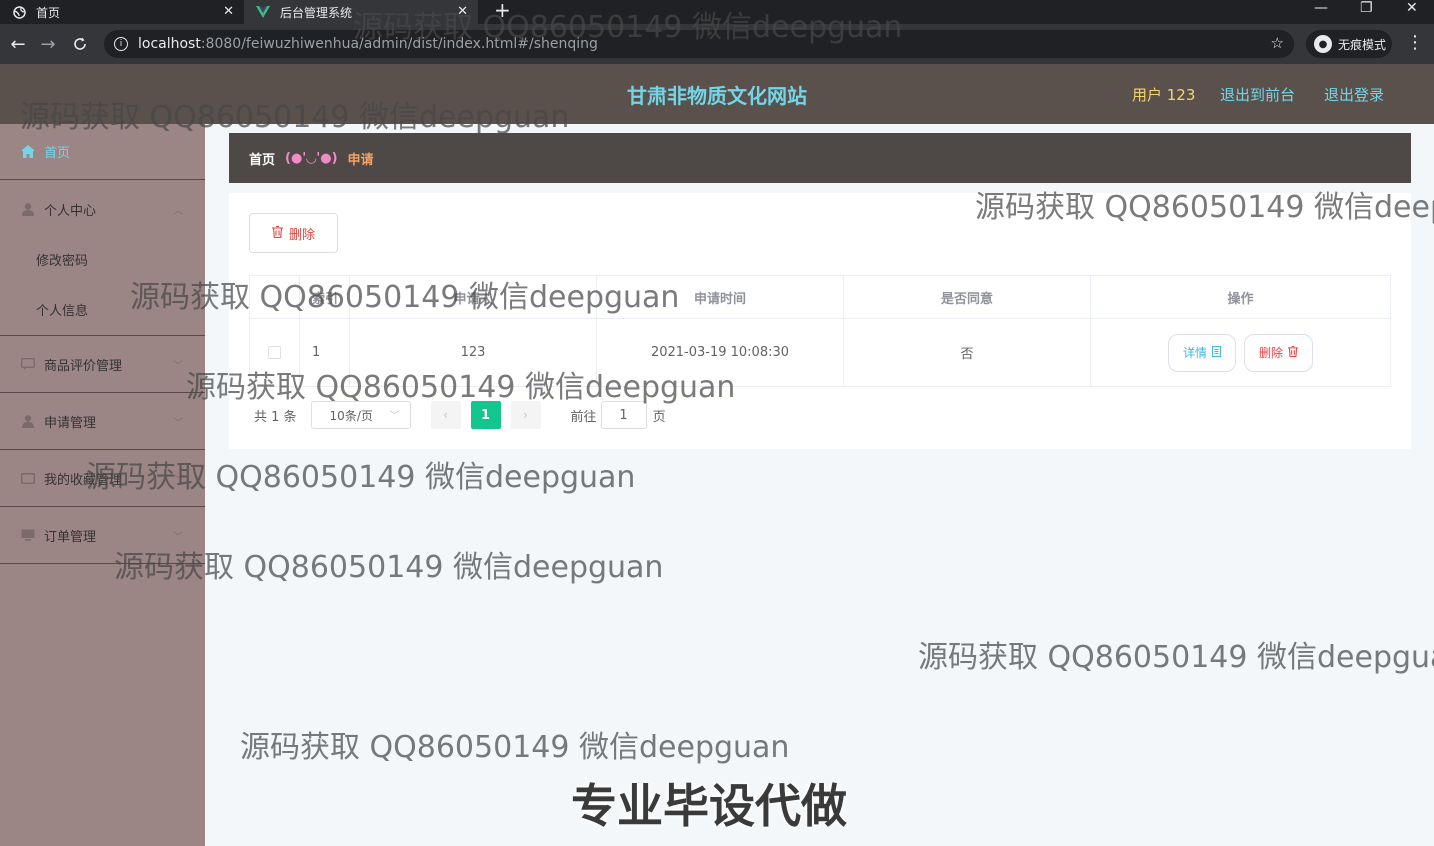 The width and height of the screenshot is (1434, 846). Describe the element at coordinates (121, 44) in the screenshot. I see `info-icon: i` at that location.